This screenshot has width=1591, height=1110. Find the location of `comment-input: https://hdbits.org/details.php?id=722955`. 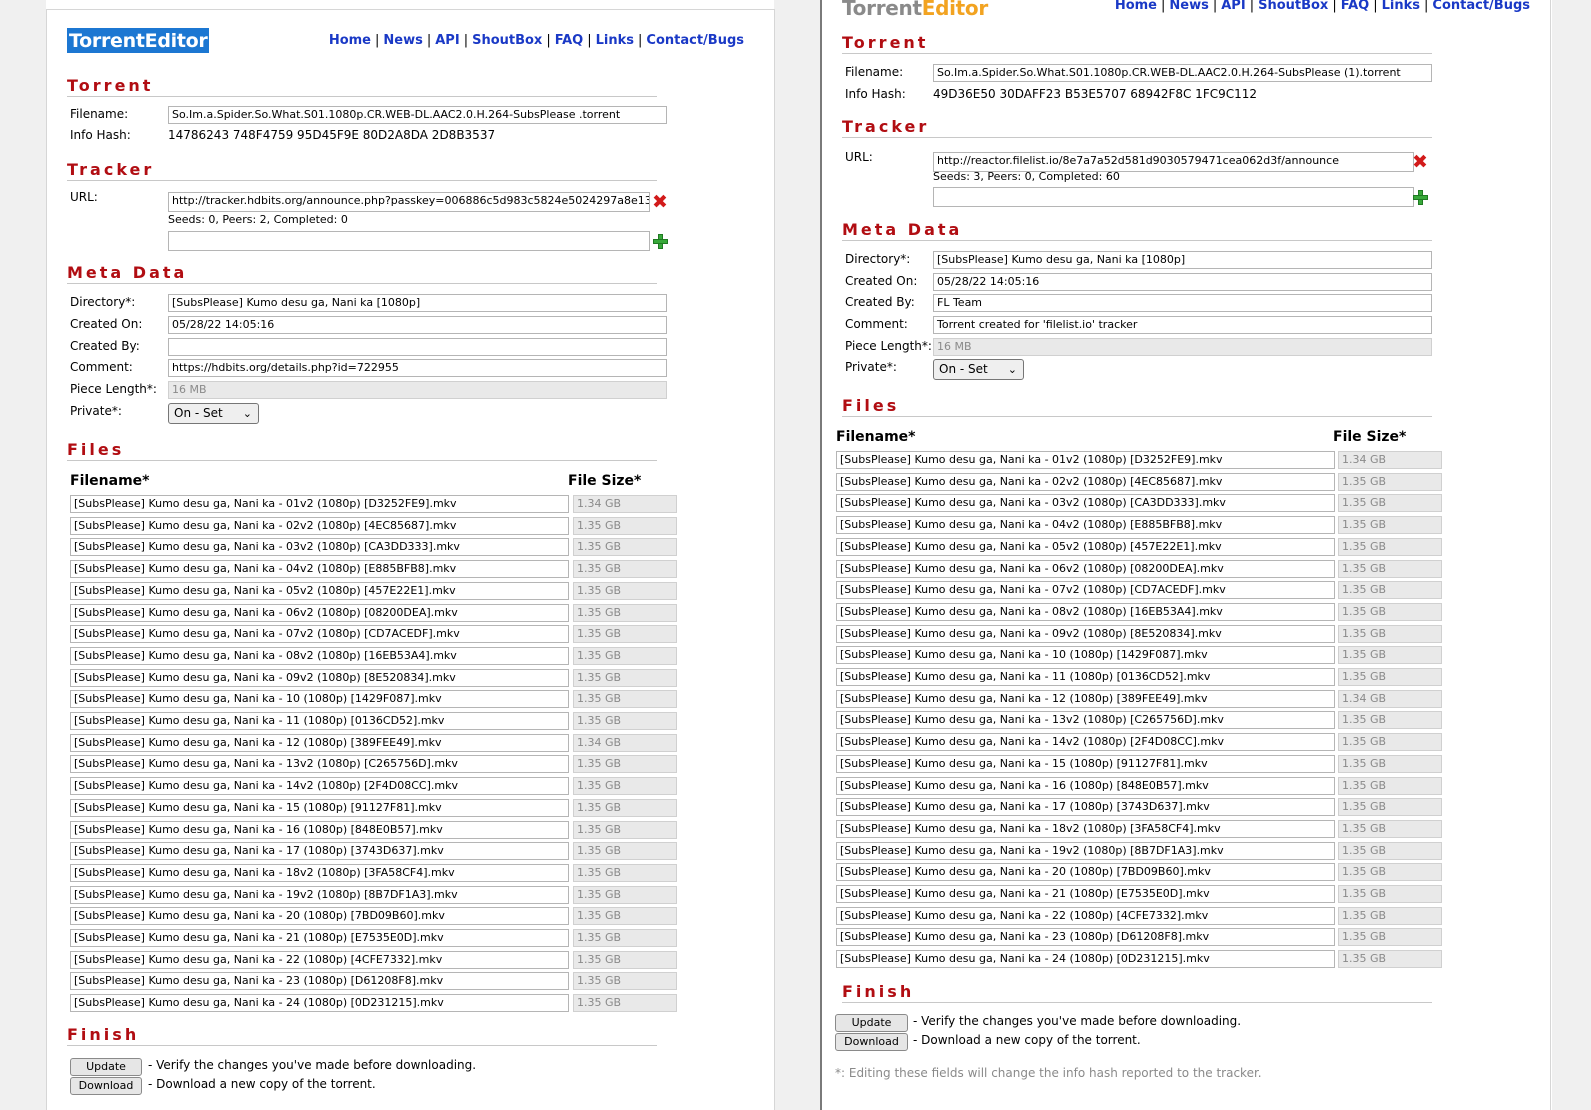

comment-input: https://hdbits.org/details.php?id=722955 is located at coordinates (417, 368).